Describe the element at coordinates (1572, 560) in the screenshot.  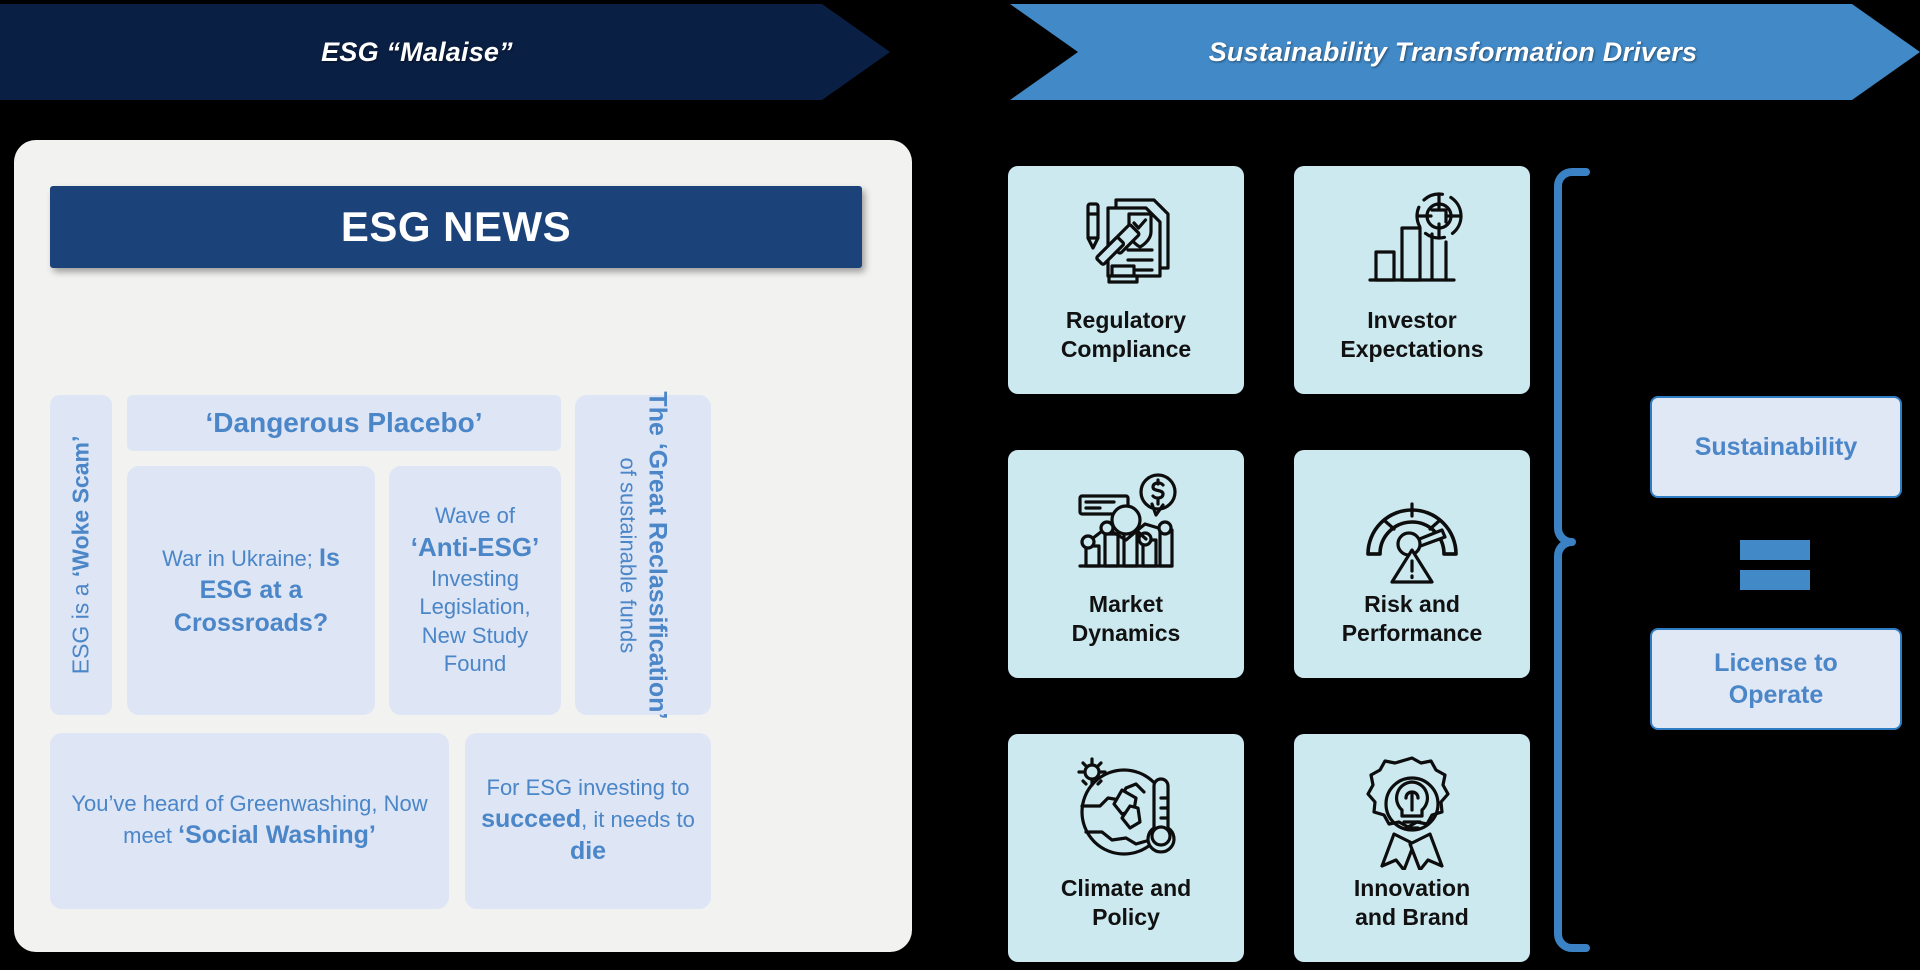
I see `grouping-brace-icon` at that location.